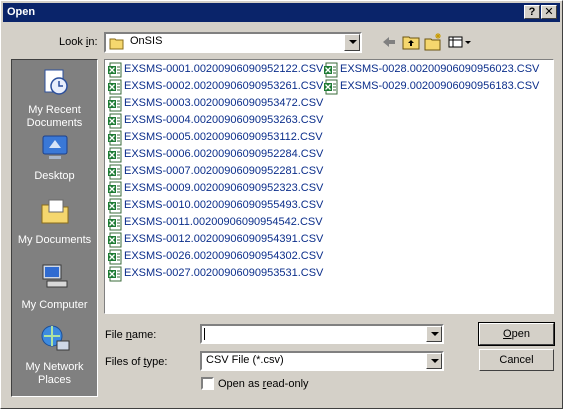 The width and height of the screenshot is (563, 409). Describe the element at coordinates (245, 360) in the screenshot. I see `filetype-value: CSV File (*.csv)` at that location.